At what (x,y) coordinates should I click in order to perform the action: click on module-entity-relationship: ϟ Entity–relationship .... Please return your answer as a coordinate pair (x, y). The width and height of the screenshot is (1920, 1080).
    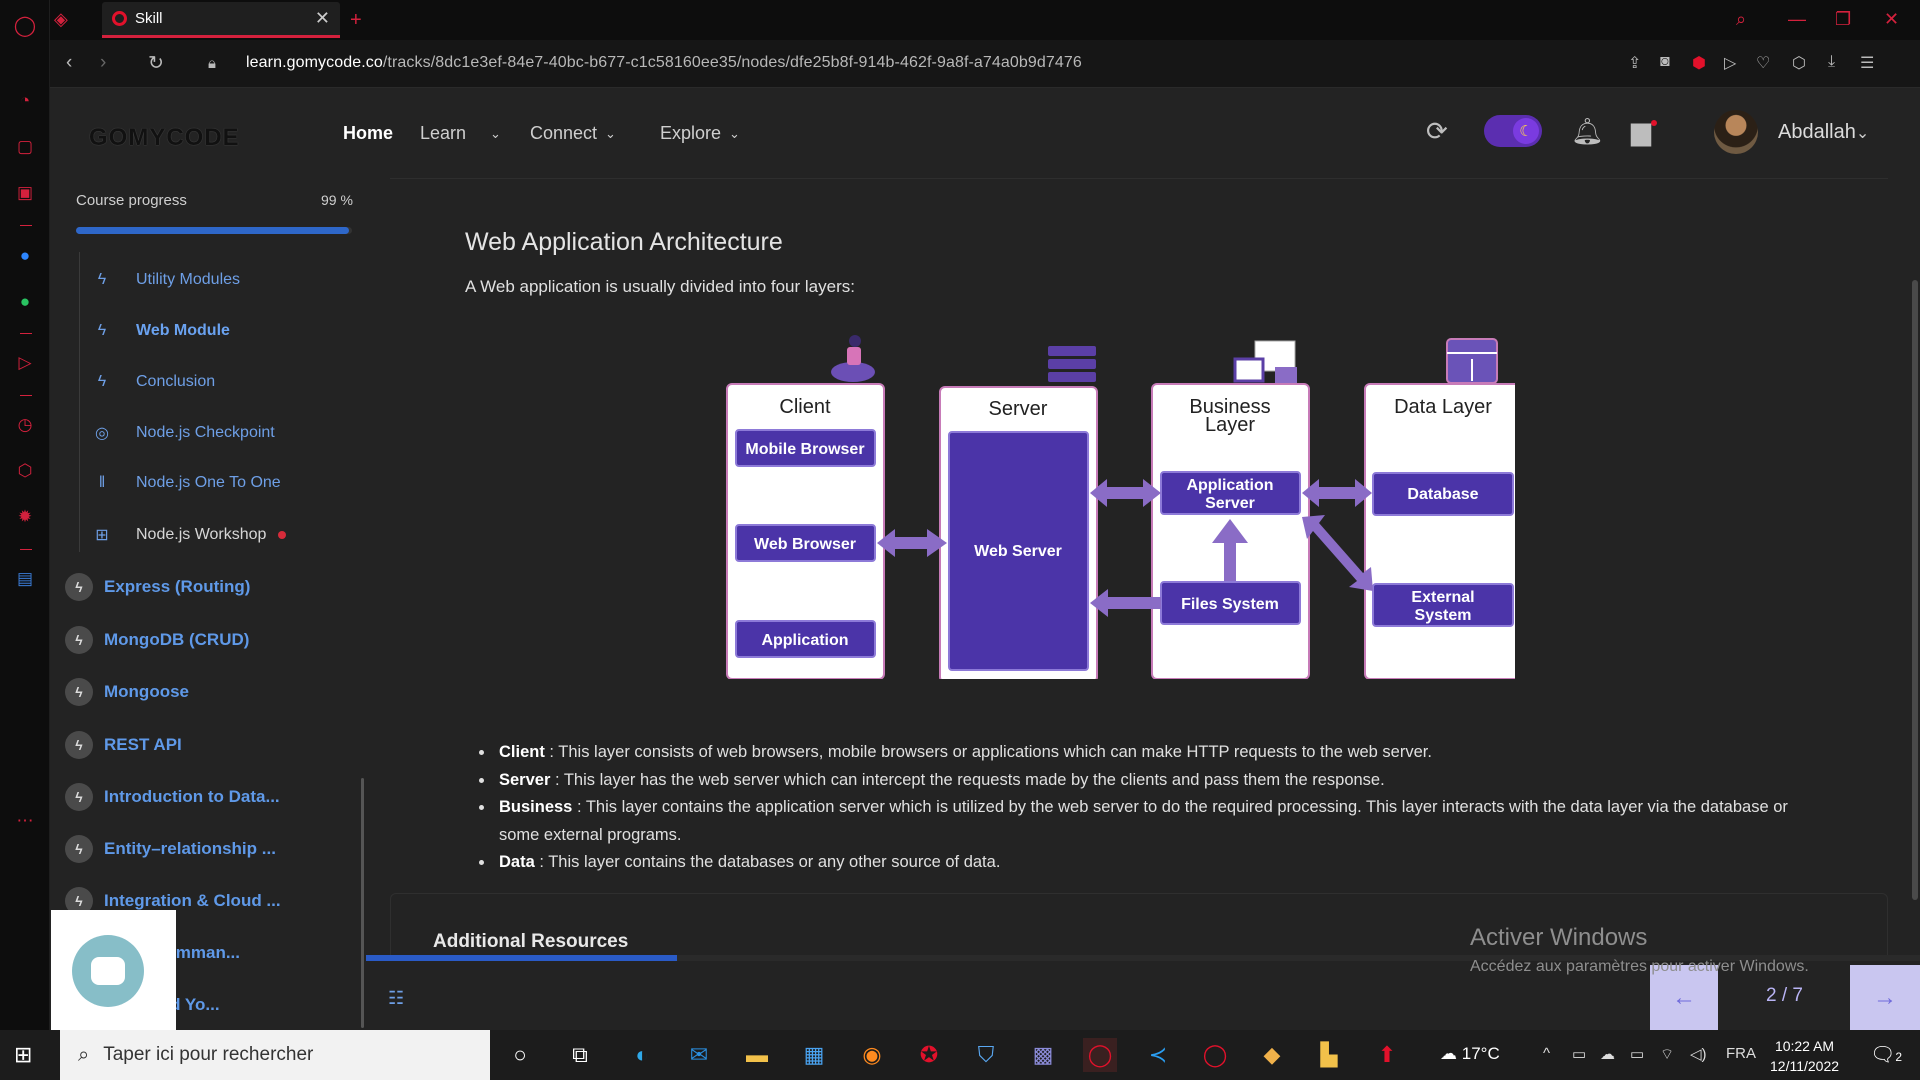
    Looking at the image, I should click on (170, 849).